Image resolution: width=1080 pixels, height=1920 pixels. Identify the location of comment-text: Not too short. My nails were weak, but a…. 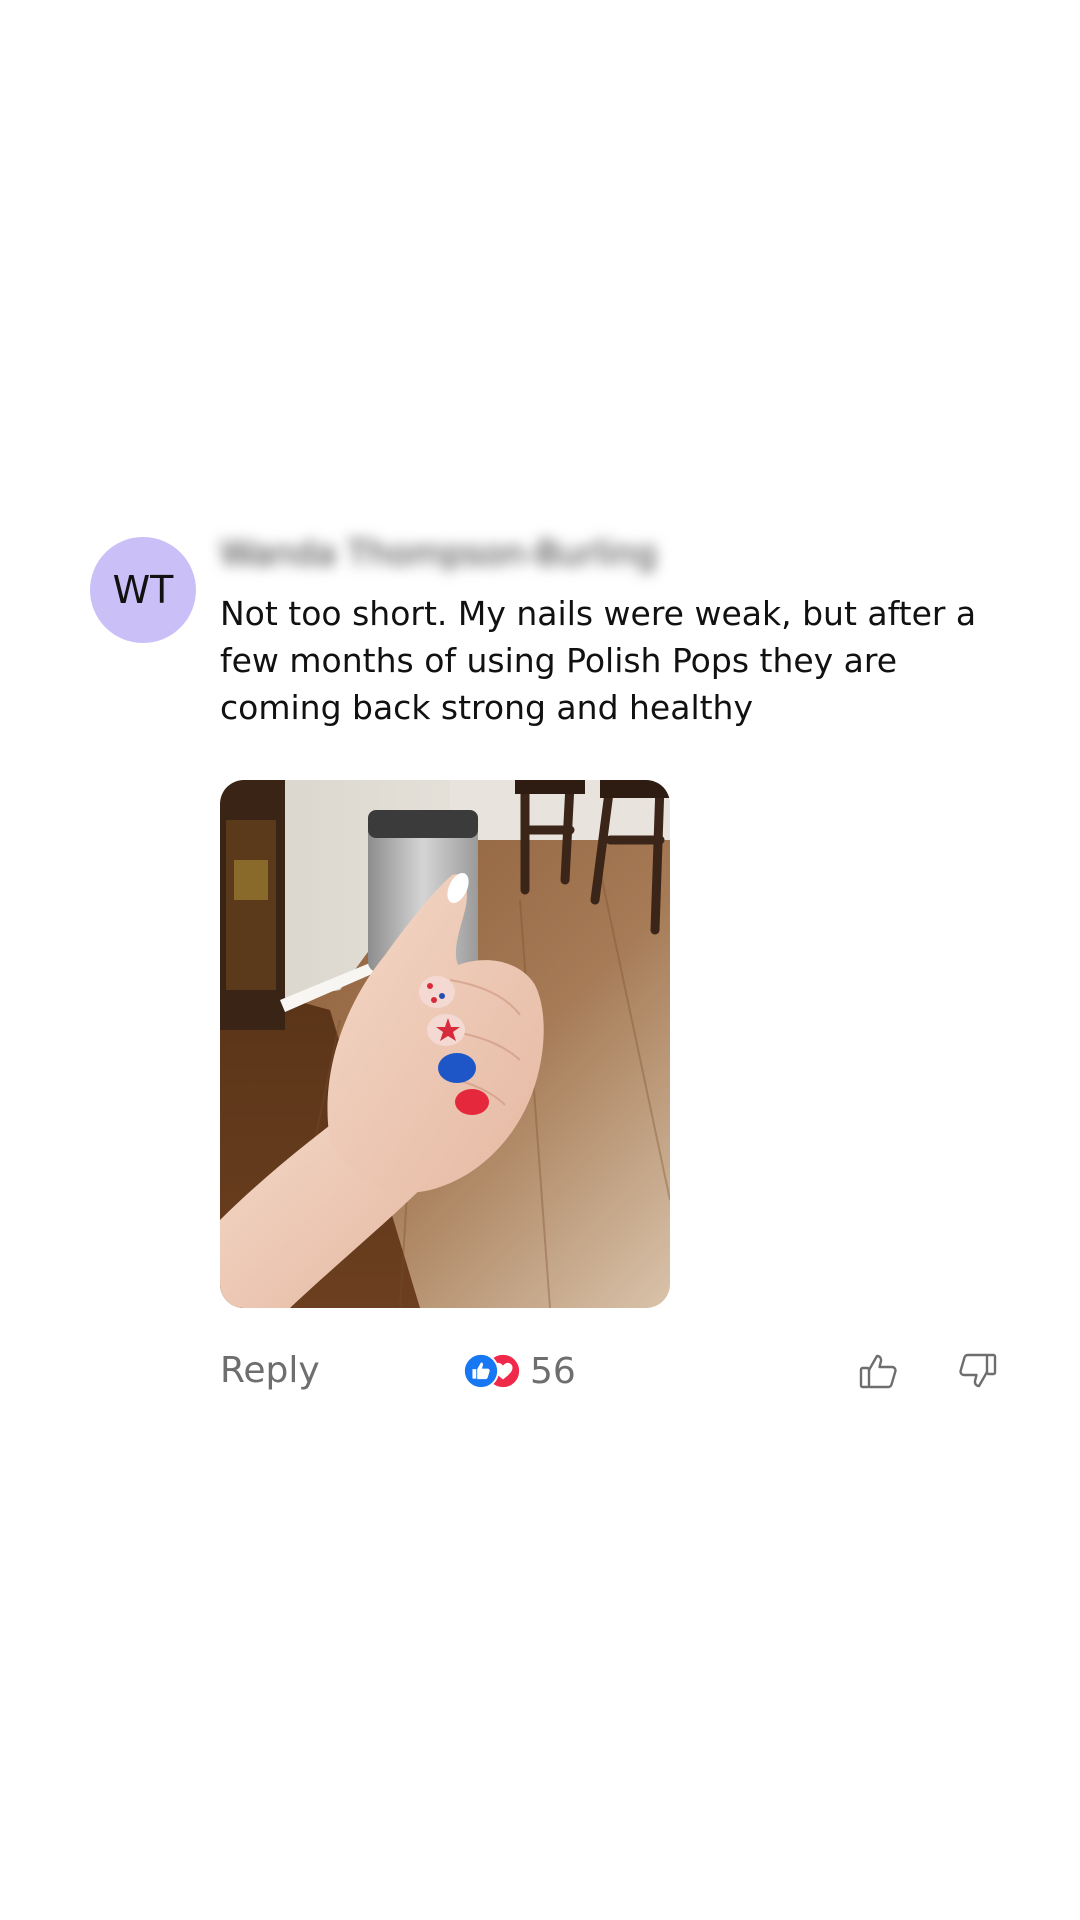
(598, 660).